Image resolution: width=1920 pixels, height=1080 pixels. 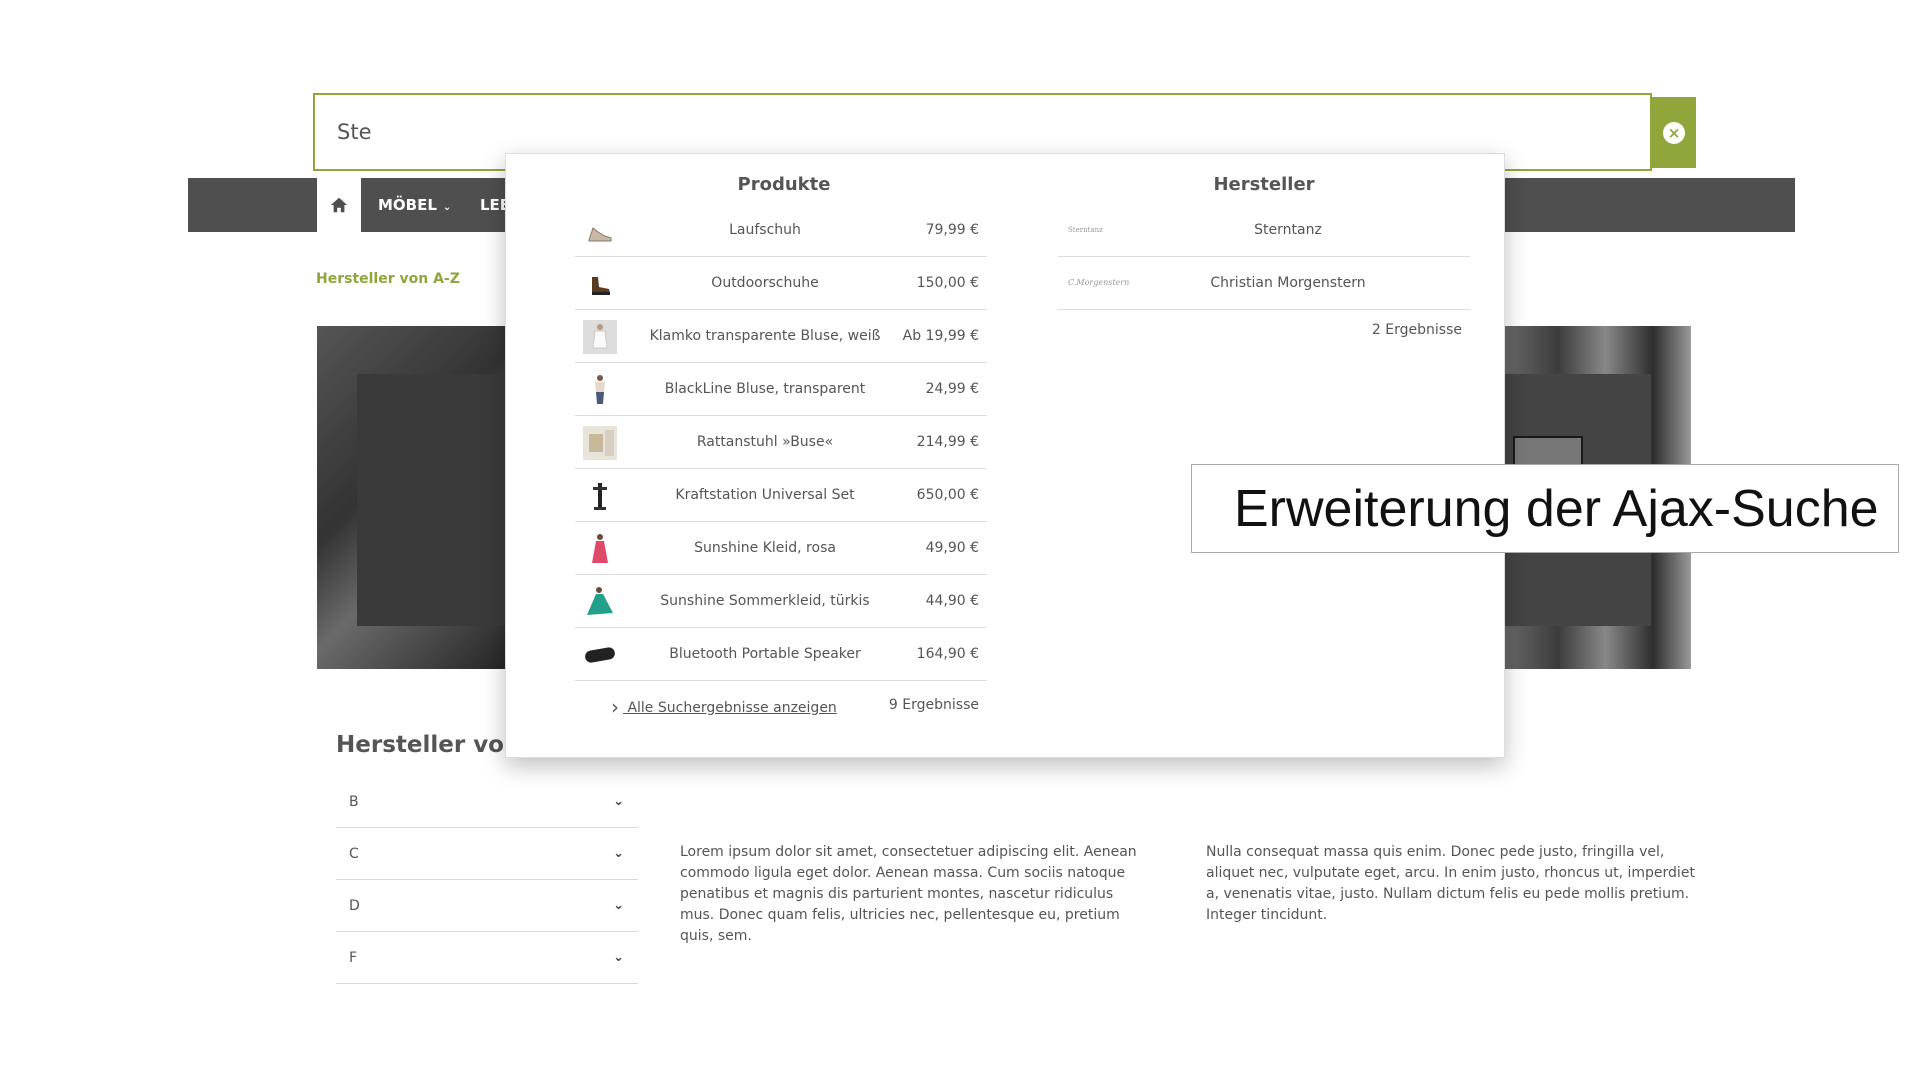 I want to click on product-result-row: Outdoorschuhe 150,00 €, so click(x=781, y=283).